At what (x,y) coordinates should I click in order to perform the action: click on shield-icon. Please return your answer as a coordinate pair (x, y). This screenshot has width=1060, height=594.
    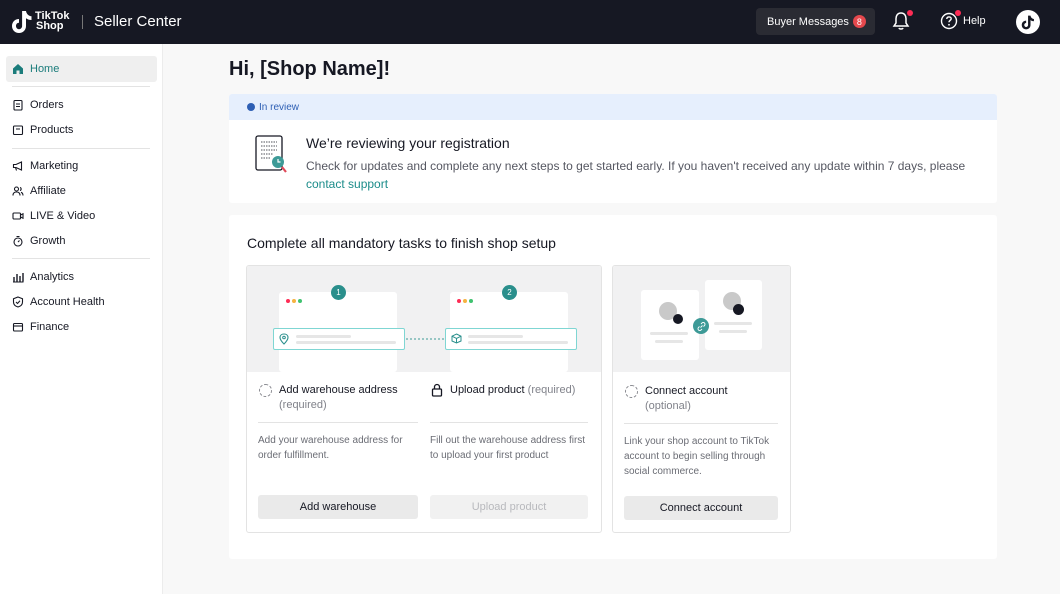
    Looking at the image, I should click on (18, 302).